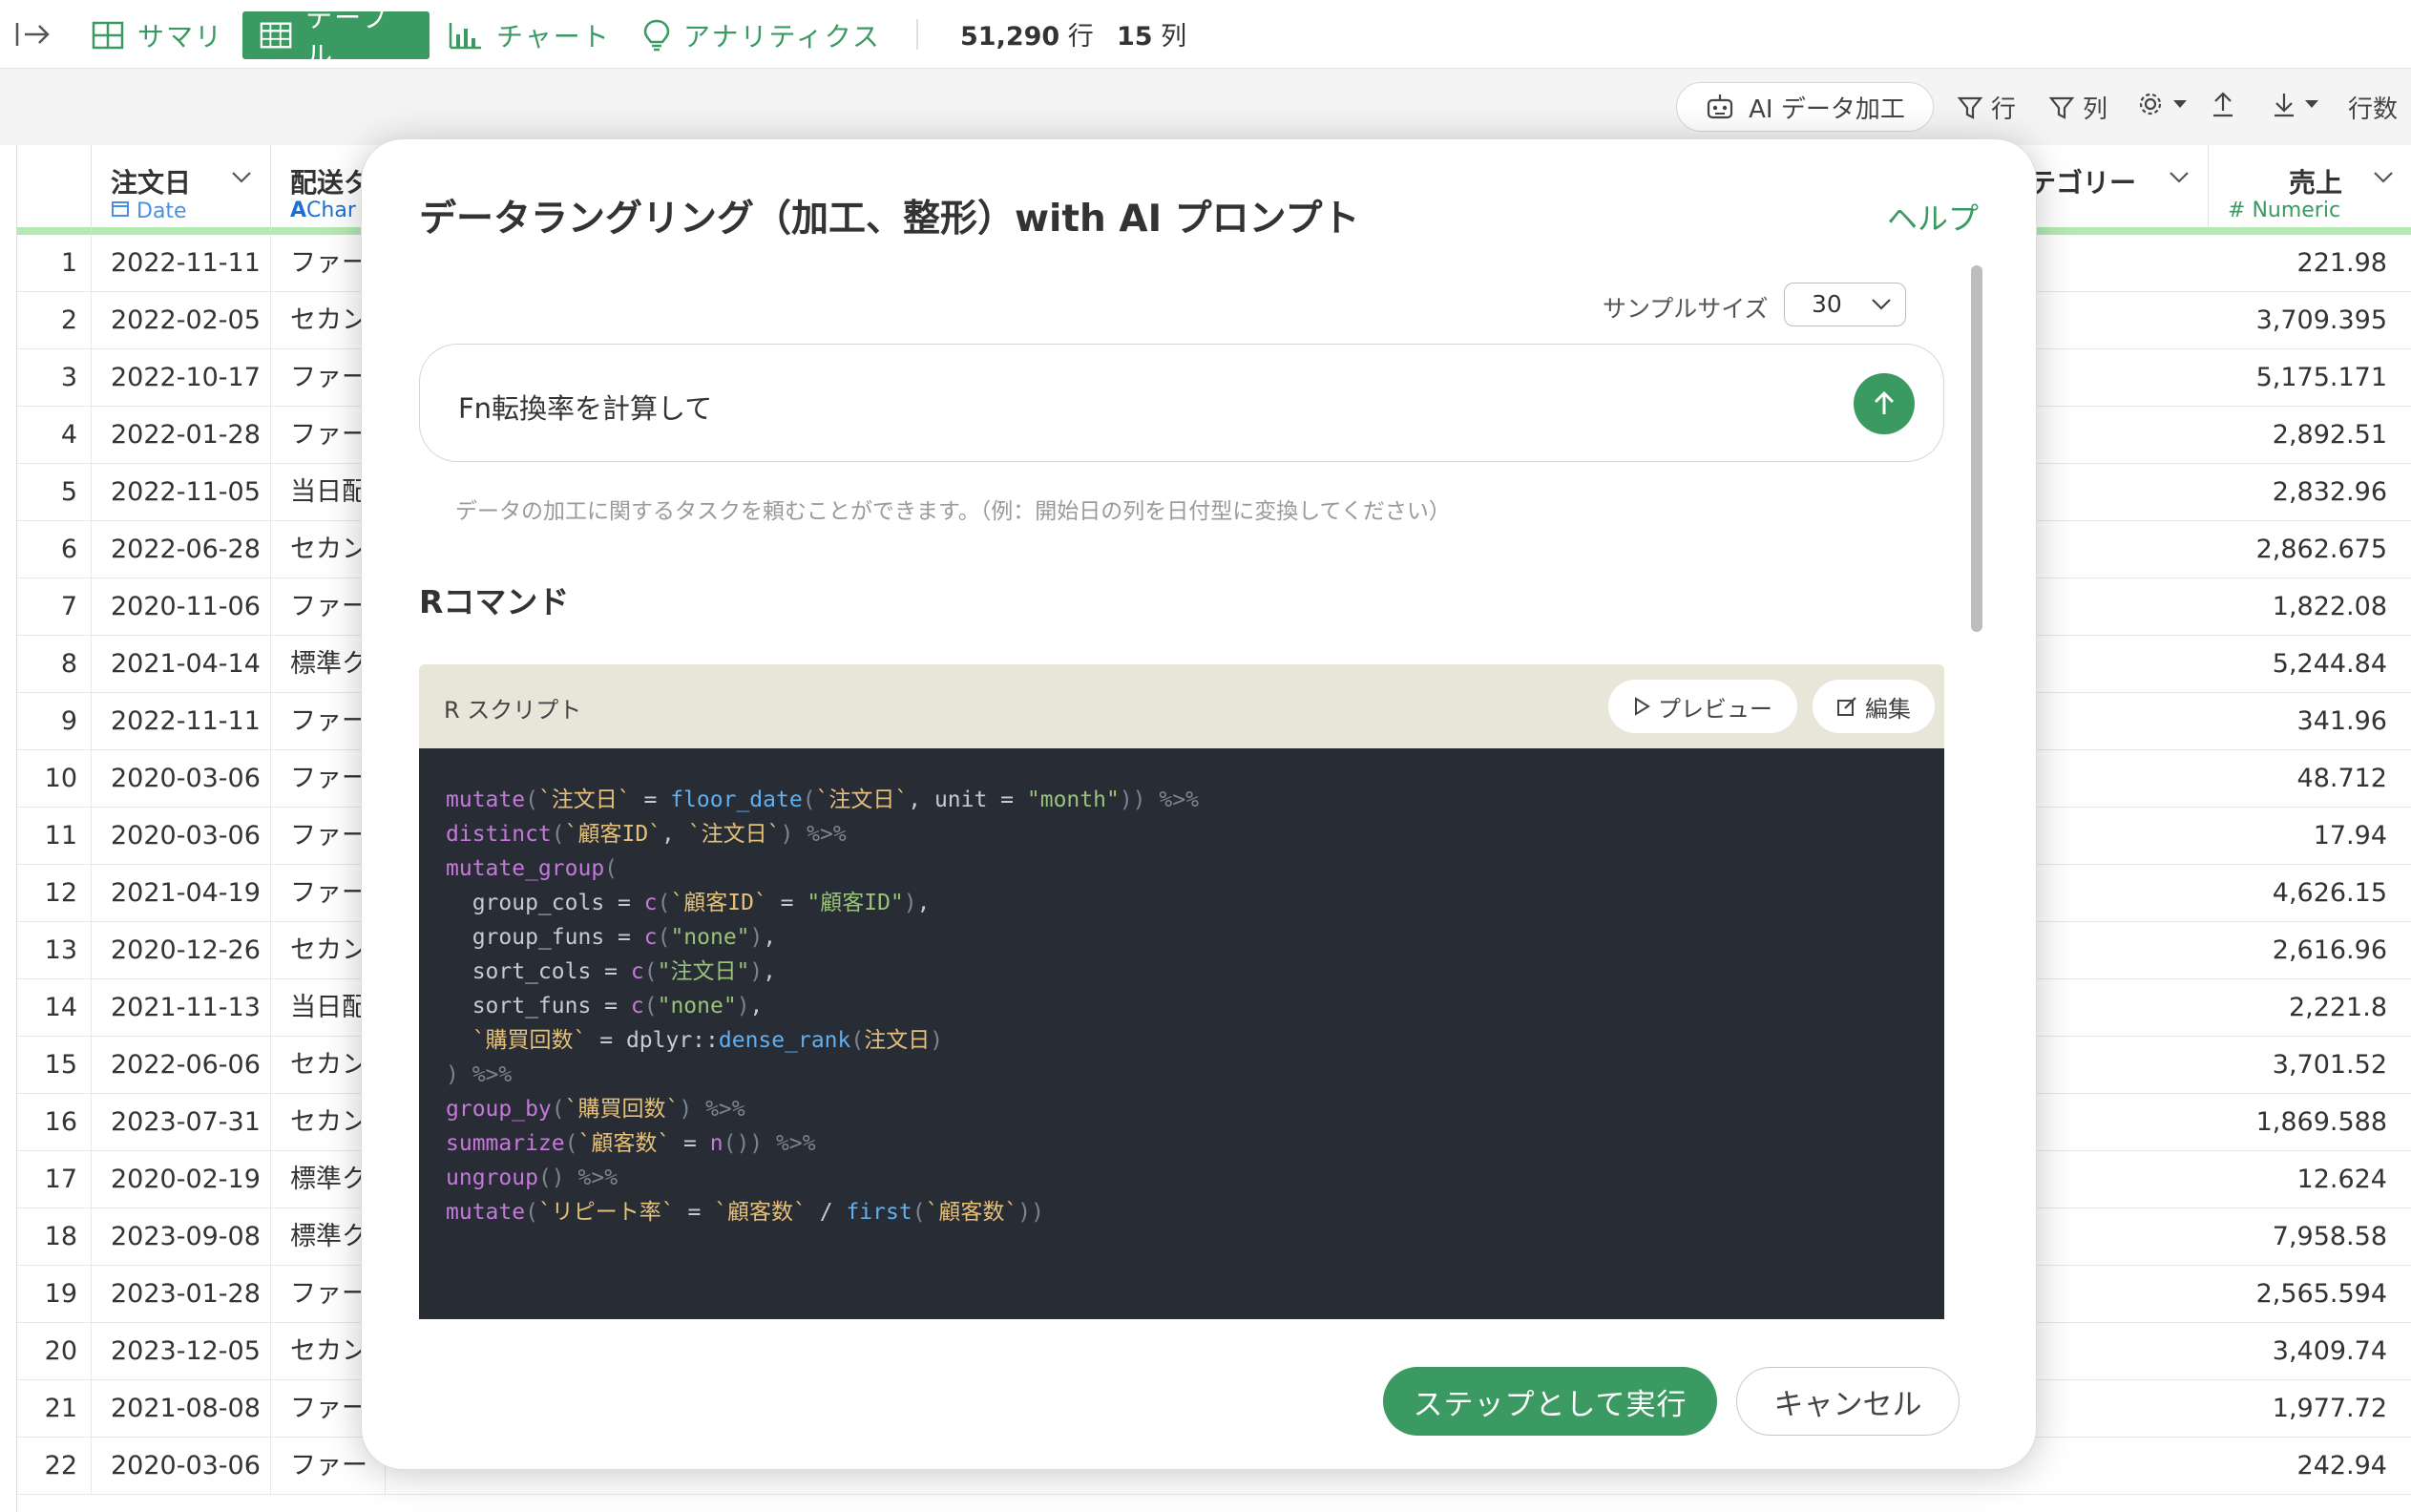 Image resolution: width=2411 pixels, height=1512 pixels. What do you see at coordinates (181, 894) in the screenshot?
I see `date-cell: 2021-04-19` at bounding box center [181, 894].